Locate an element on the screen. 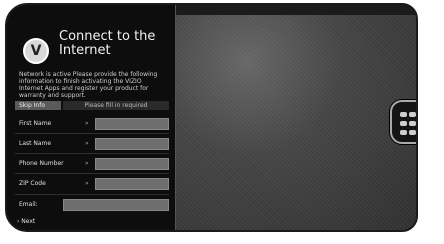 The width and height of the screenshot is (444, 244). email-label: Email: is located at coordinates (28, 204).